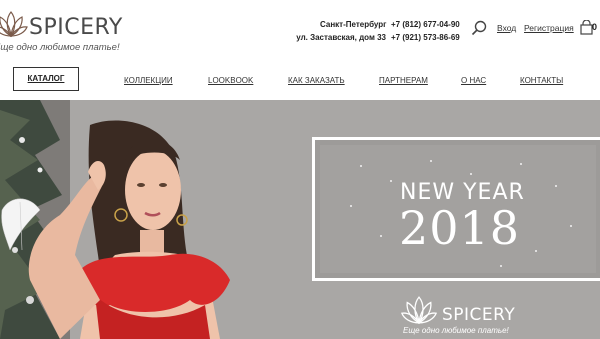  I want to click on contact-address: ул. Заставская, дом 33, so click(341, 37).